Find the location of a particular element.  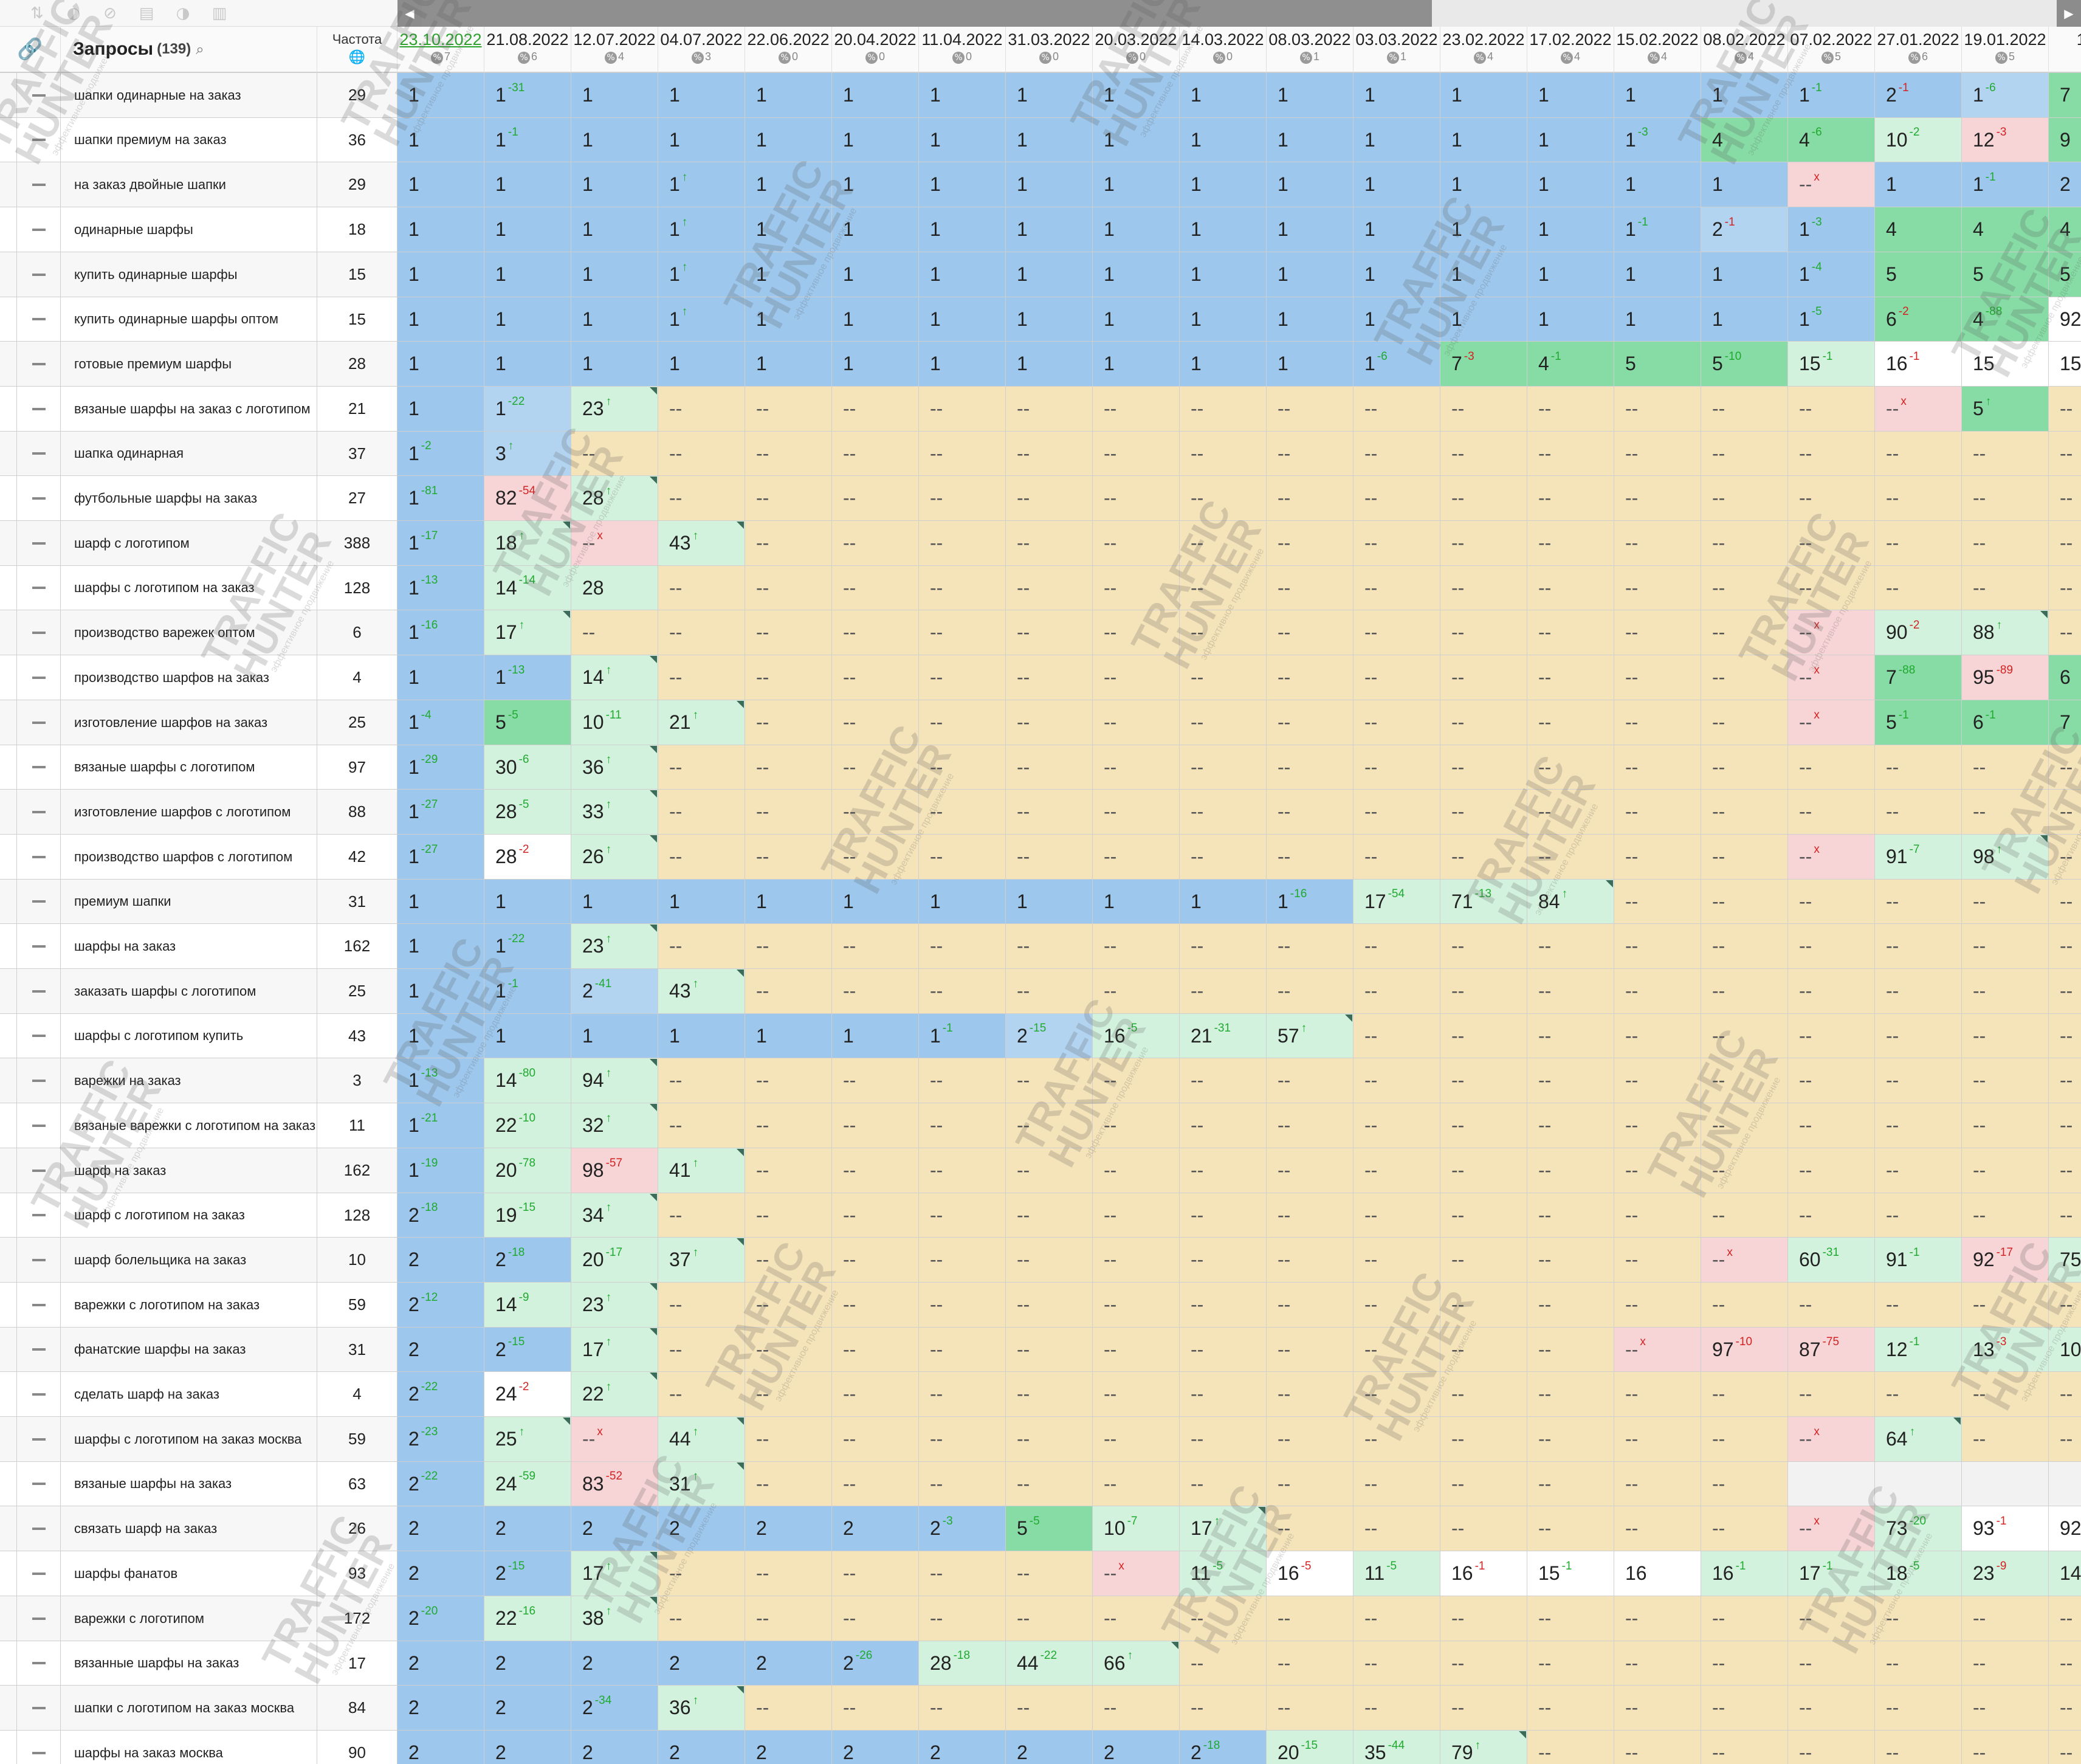

query-text: шарф на заказ is located at coordinates (189, 1170).